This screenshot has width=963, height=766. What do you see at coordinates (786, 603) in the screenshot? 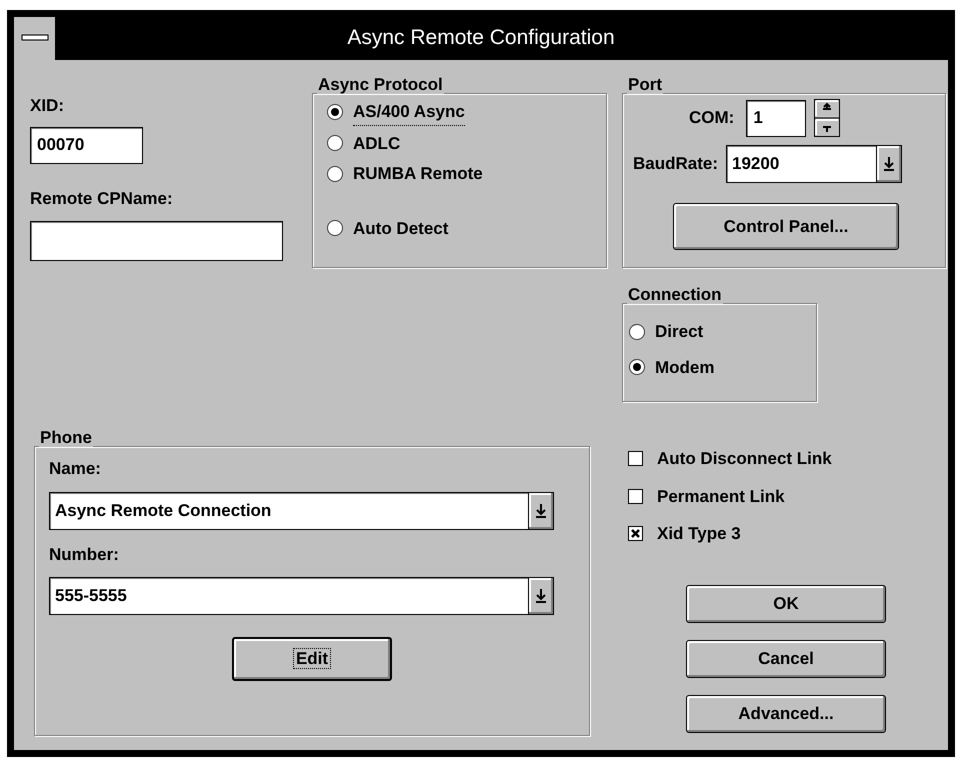
I see `dialog-button: OK` at bounding box center [786, 603].